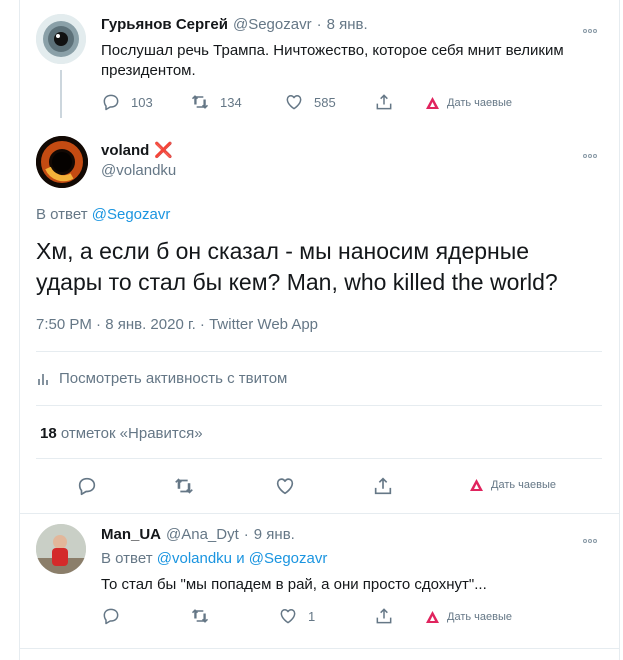  What do you see at coordinates (131, 433) in the screenshot?
I see `likes-label: отметок «Нравится»` at bounding box center [131, 433].